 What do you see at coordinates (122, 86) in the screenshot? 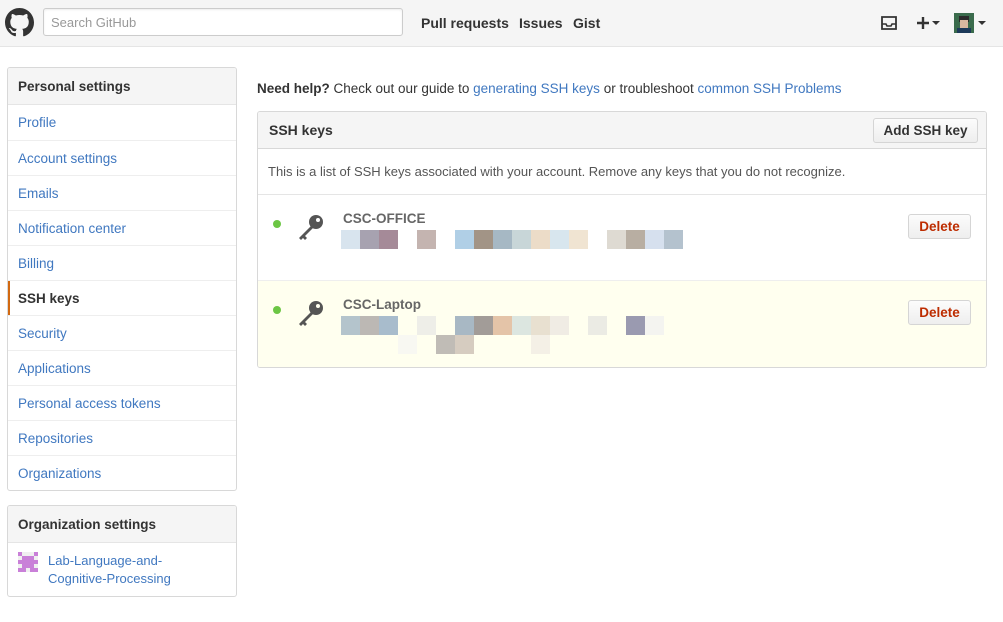
I see `personal-settings-heading: Personal settings` at bounding box center [122, 86].